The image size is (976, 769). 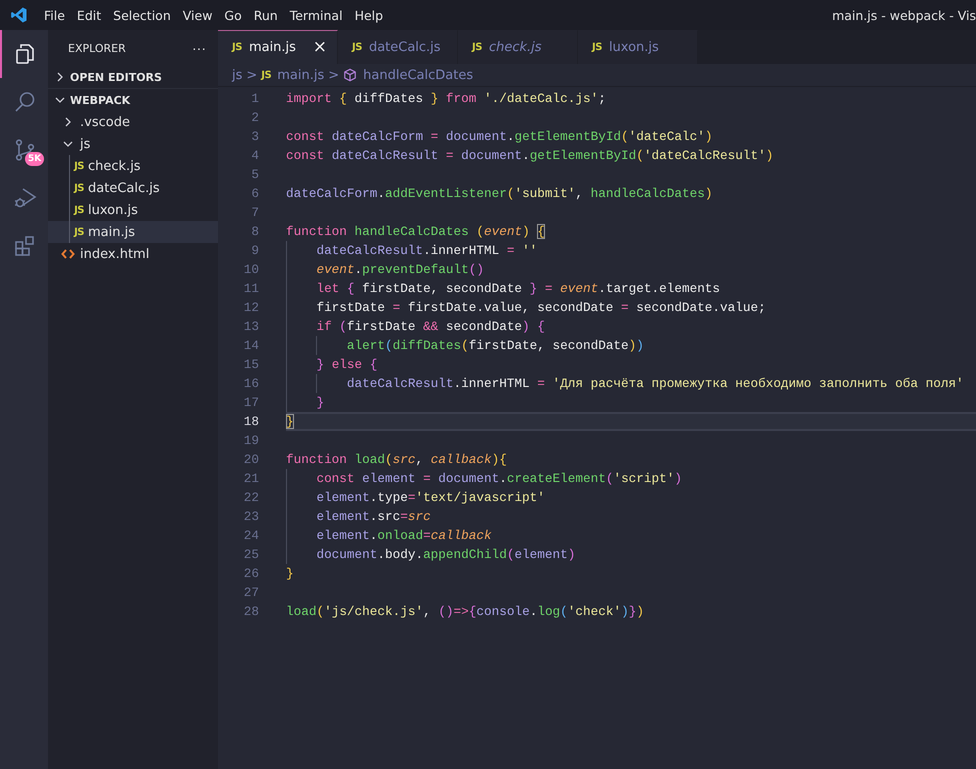 I want to click on code-line: dateCalcForm.addEventListener('submit', handleCalcDates), so click(x=500, y=194).